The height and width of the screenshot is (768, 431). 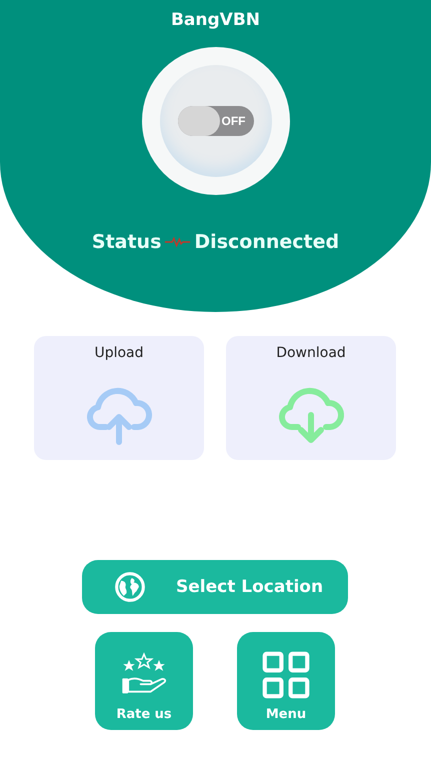 What do you see at coordinates (311, 415) in the screenshot?
I see `cloud-download-icon` at bounding box center [311, 415].